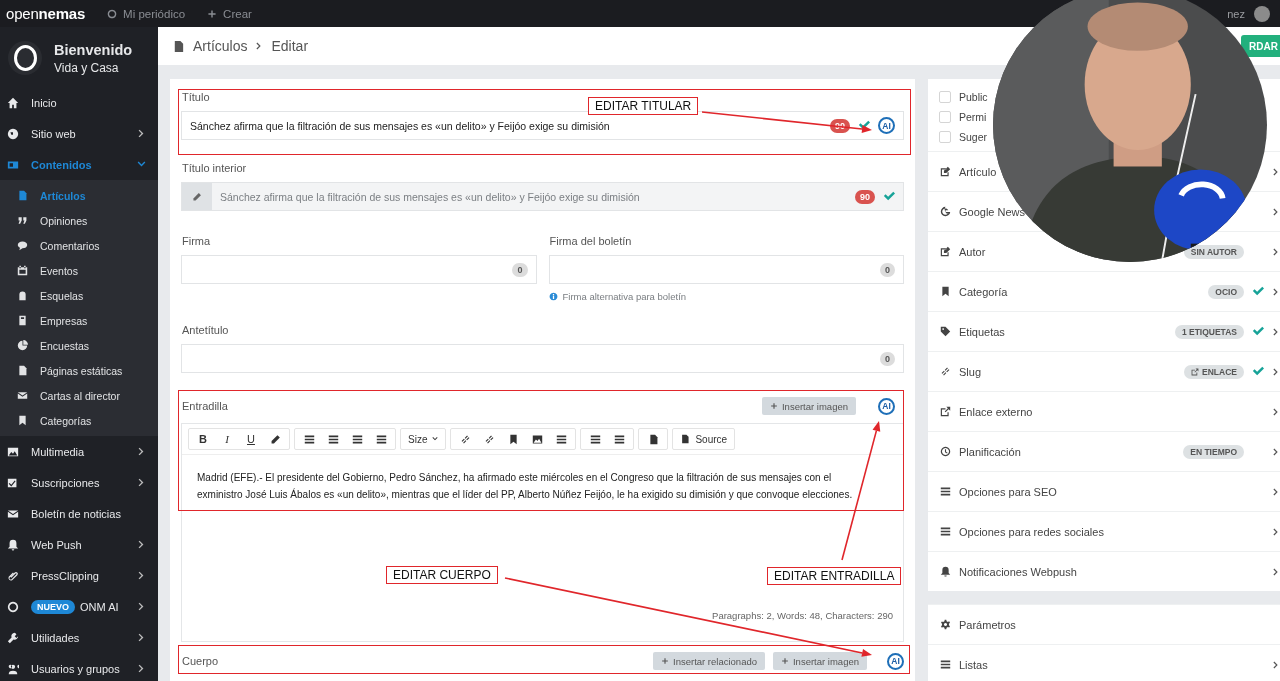 This screenshot has height=681, width=1280. I want to click on quote-icon, so click(22, 220).